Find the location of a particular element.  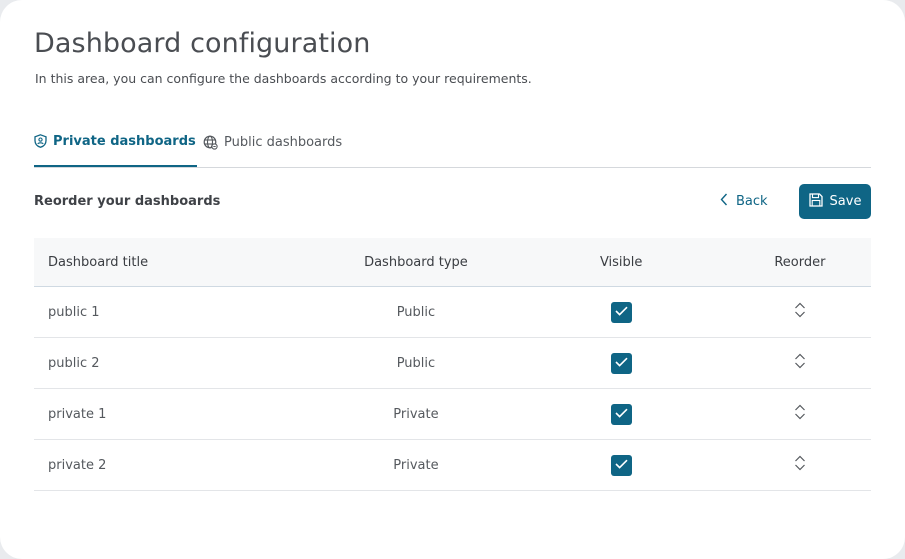

column-header-reorder: Reorder is located at coordinates (799, 262).